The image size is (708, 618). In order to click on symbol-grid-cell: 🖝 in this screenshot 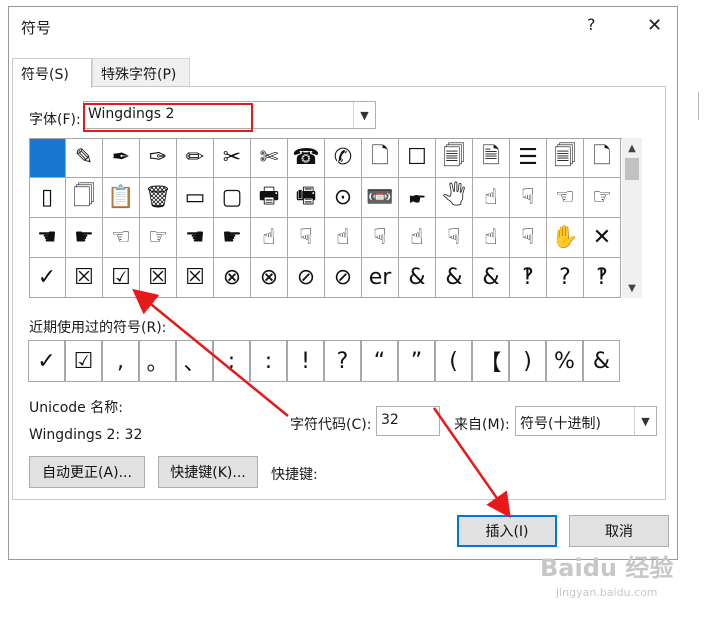, I will do `click(417, 198)`.